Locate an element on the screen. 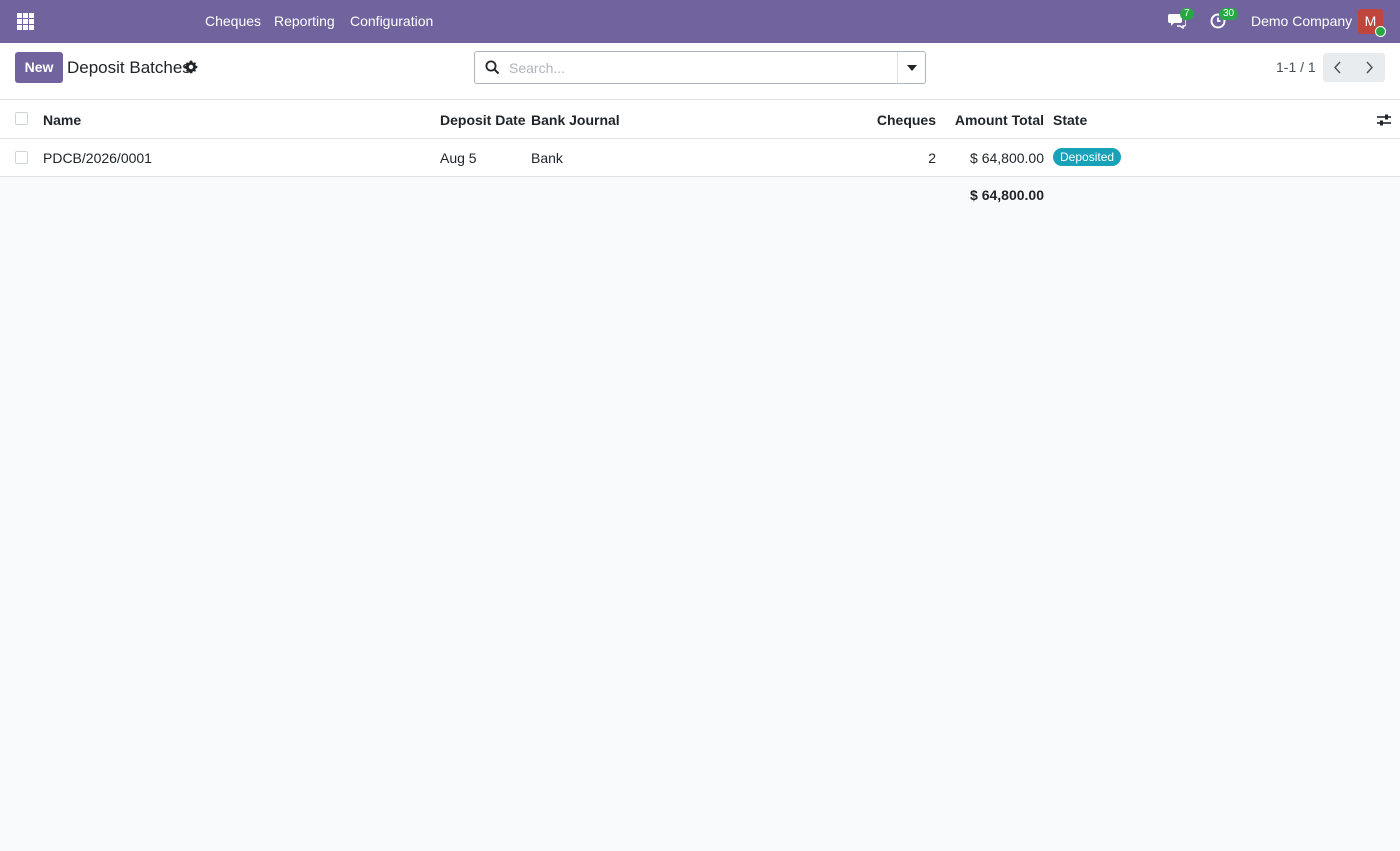 The width and height of the screenshot is (1400, 851). chevron-left-icon is located at coordinates (1337, 67).